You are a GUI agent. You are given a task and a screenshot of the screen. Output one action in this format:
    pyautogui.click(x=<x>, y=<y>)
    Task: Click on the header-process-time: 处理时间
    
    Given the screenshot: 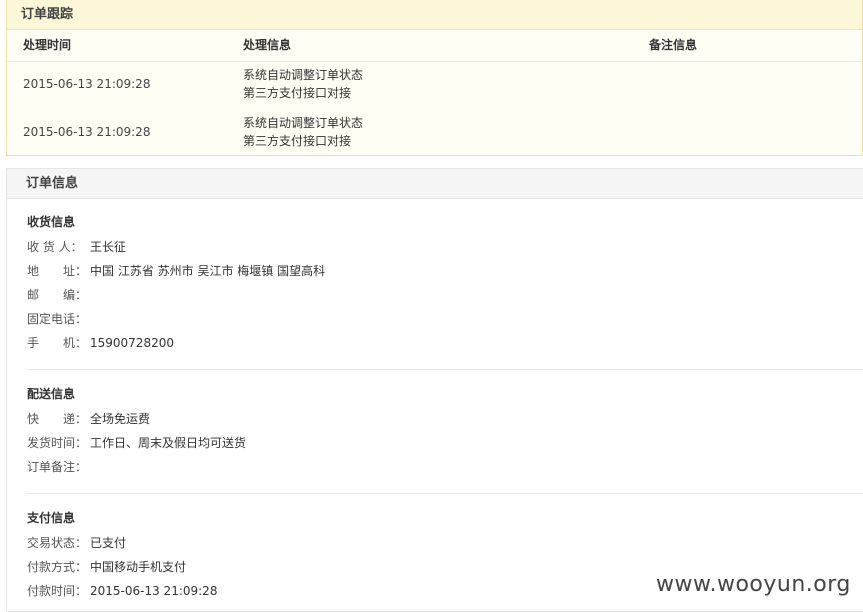 What is the action you would take?
    pyautogui.click(x=47, y=45)
    